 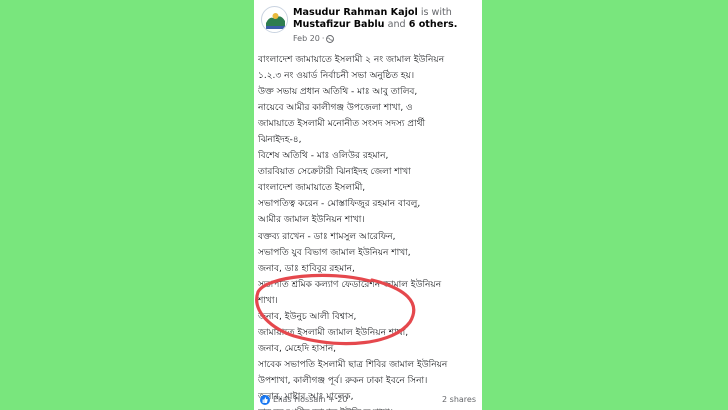 What do you see at coordinates (311, 220) in the screenshot?
I see `post-text-line: আমীর জামাল ইউনিয়ন শাখা।` at bounding box center [311, 220].